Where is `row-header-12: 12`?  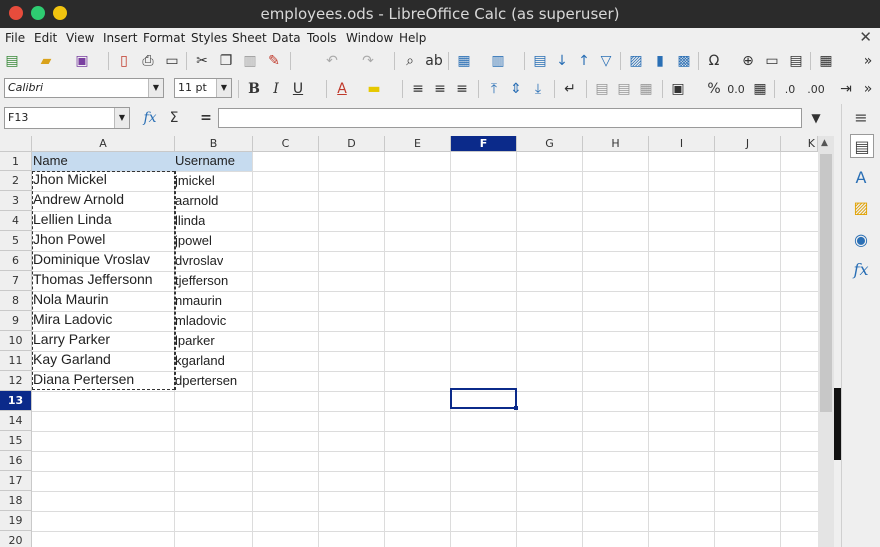
row-header-12: 12 is located at coordinates (16, 381).